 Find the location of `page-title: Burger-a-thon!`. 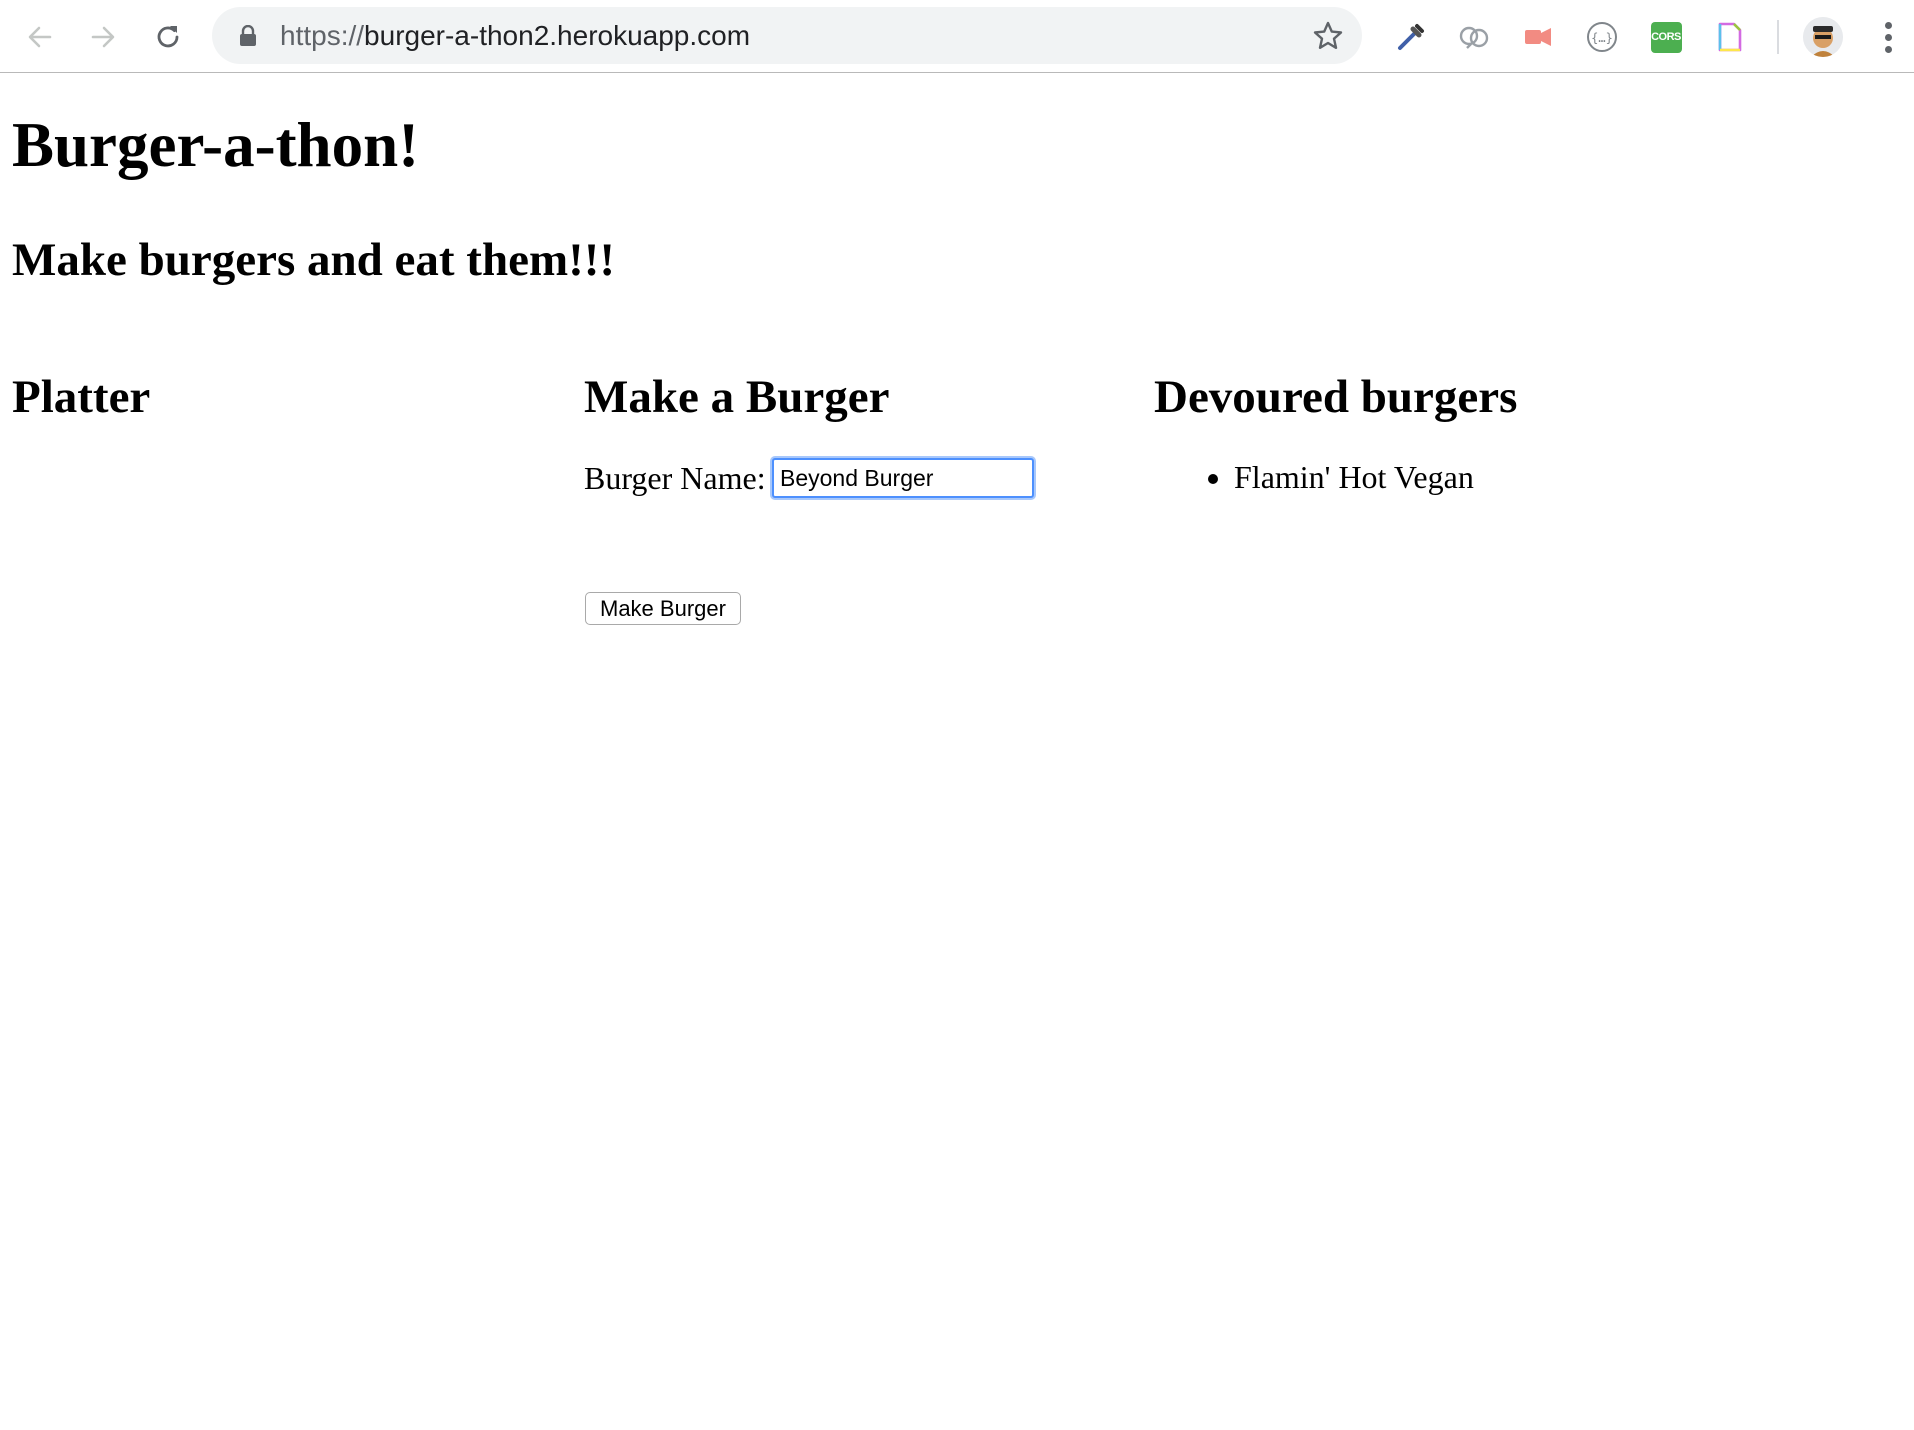

page-title: Burger-a-thon! is located at coordinates (216, 145).